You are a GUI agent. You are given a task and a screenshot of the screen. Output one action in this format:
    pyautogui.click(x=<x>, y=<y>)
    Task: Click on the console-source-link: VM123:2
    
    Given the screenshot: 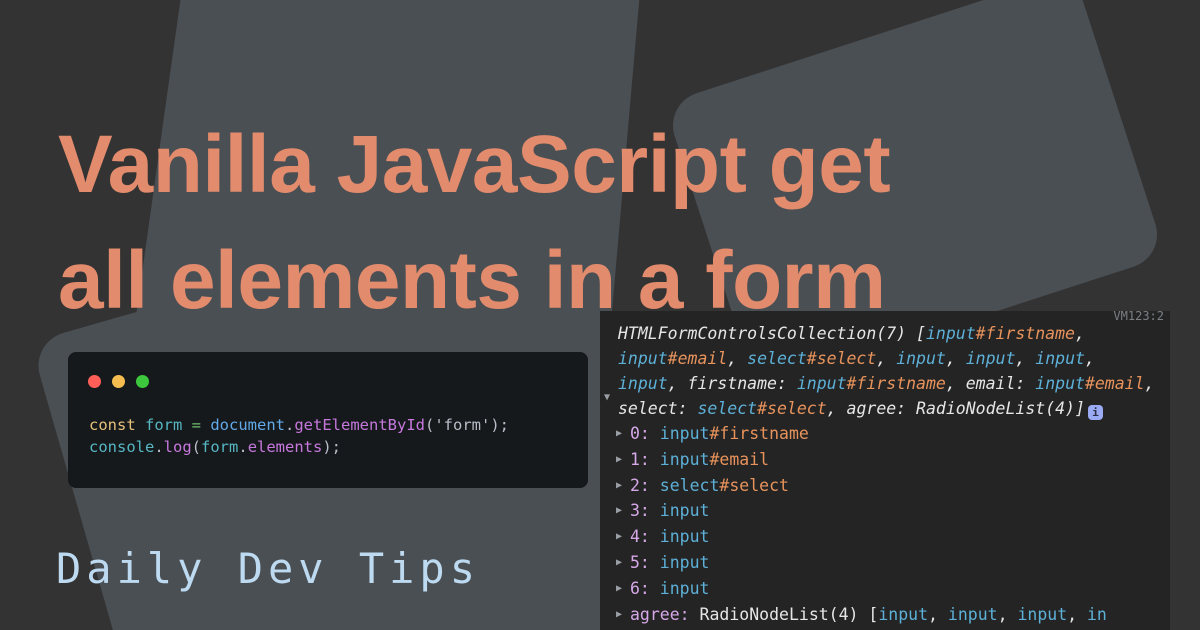 What is the action you would take?
    pyautogui.click(x=885, y=316)
    